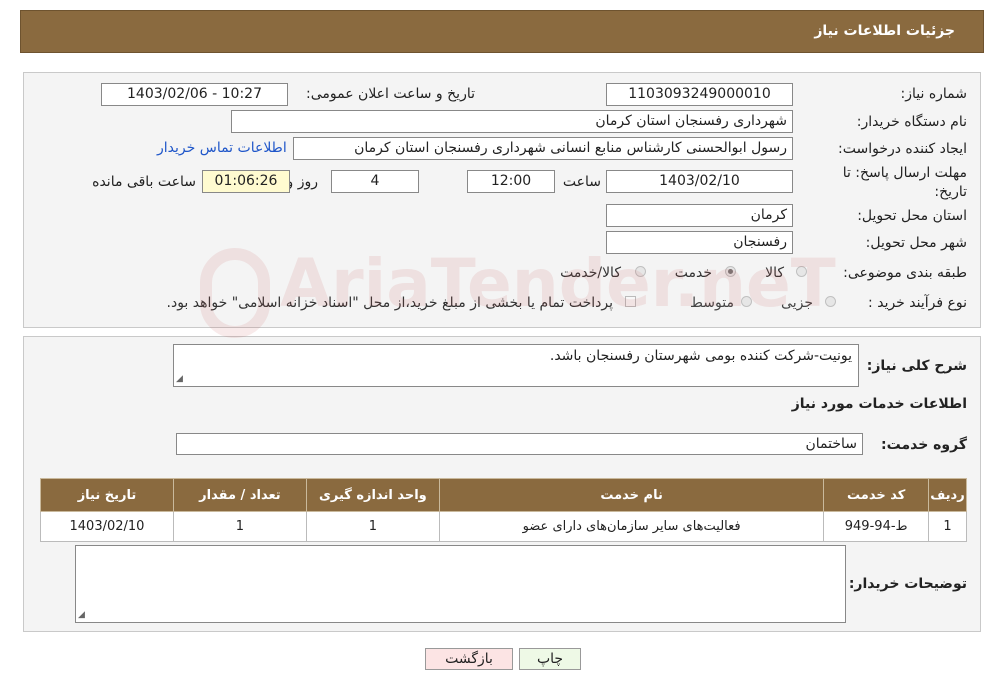 The width and height of the screenshot is (985, 691). Describe the element at coordinates (730, 271) in the screenshot. I see `category-radio-service` at that location.